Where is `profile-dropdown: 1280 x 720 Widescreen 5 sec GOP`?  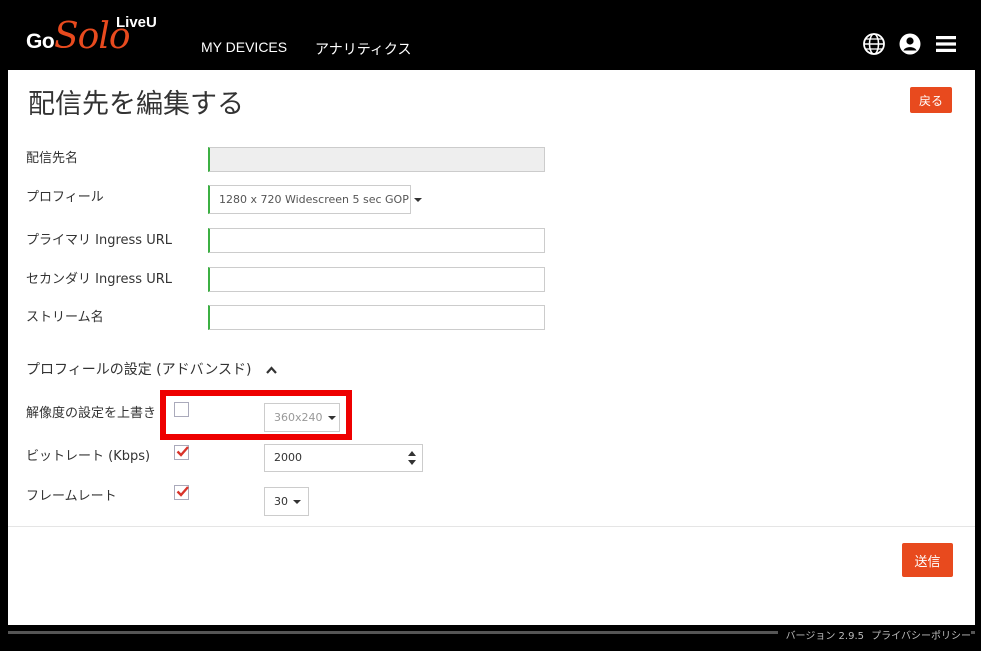
profile-dropdown: 1280 x 720 Widescreen 5 sec GOP is located at coordinates (315, 199).